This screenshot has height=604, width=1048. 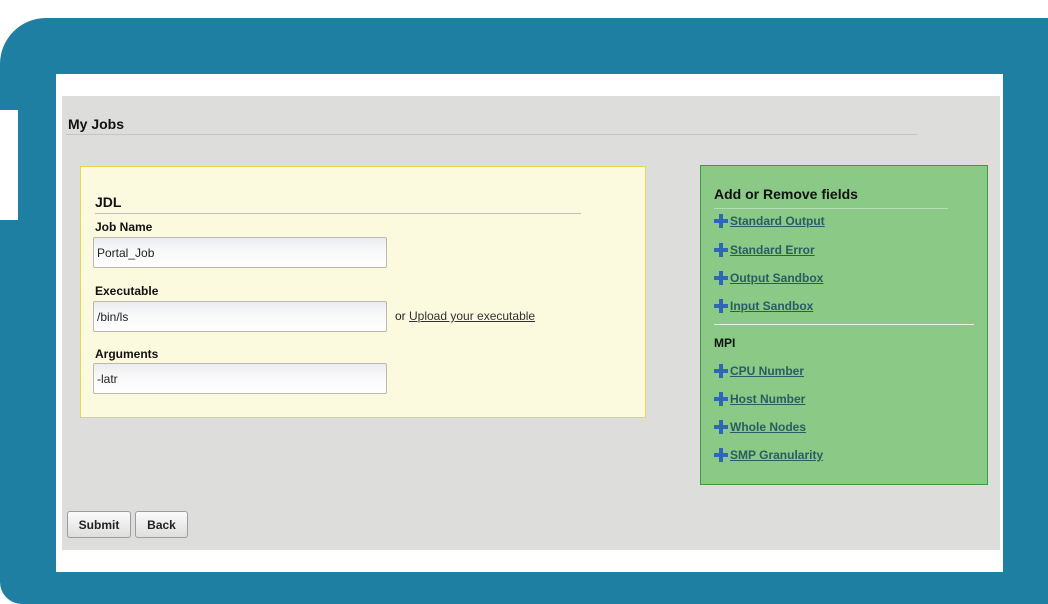 I want to click on add-input-sandbox-link: Input Sandbox, so click(x=763, y=306).